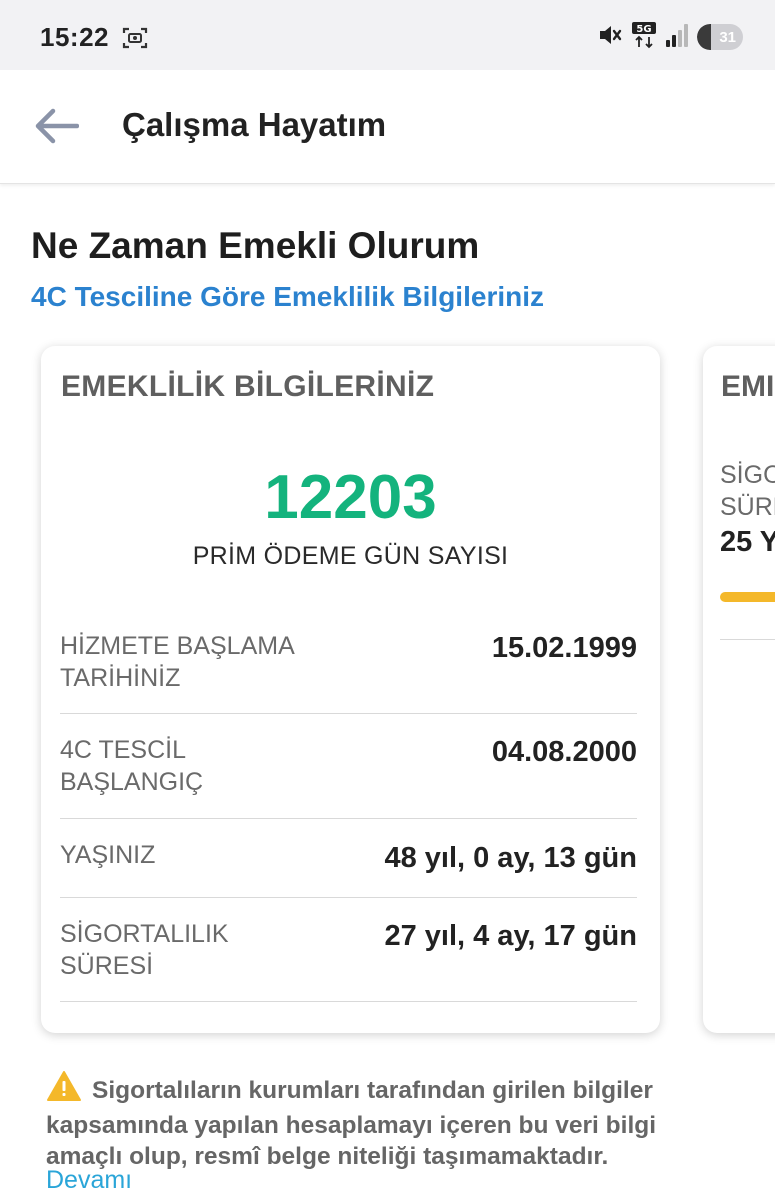  What do you see at coordinates (348, 858) in the screenshot?
I see `info-row-age: YAŞINIZ 48 yıl, 0 ay, 13 gün` at bounding box center [348, 858].